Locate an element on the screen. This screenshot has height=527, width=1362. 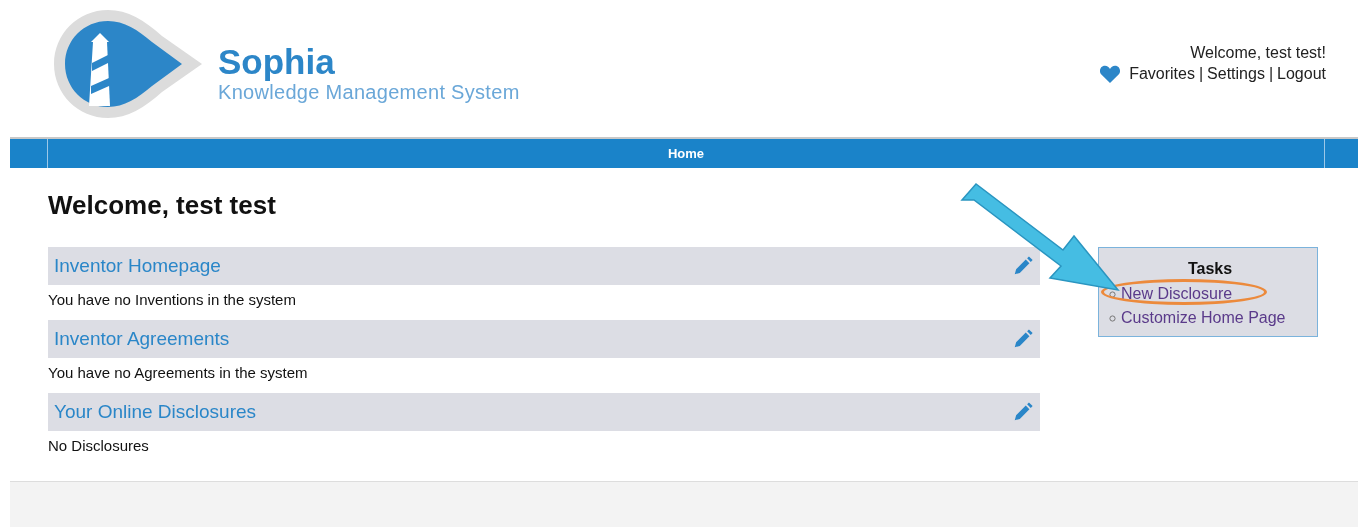
nav-tab: Home is located at coordinates (686, 153).